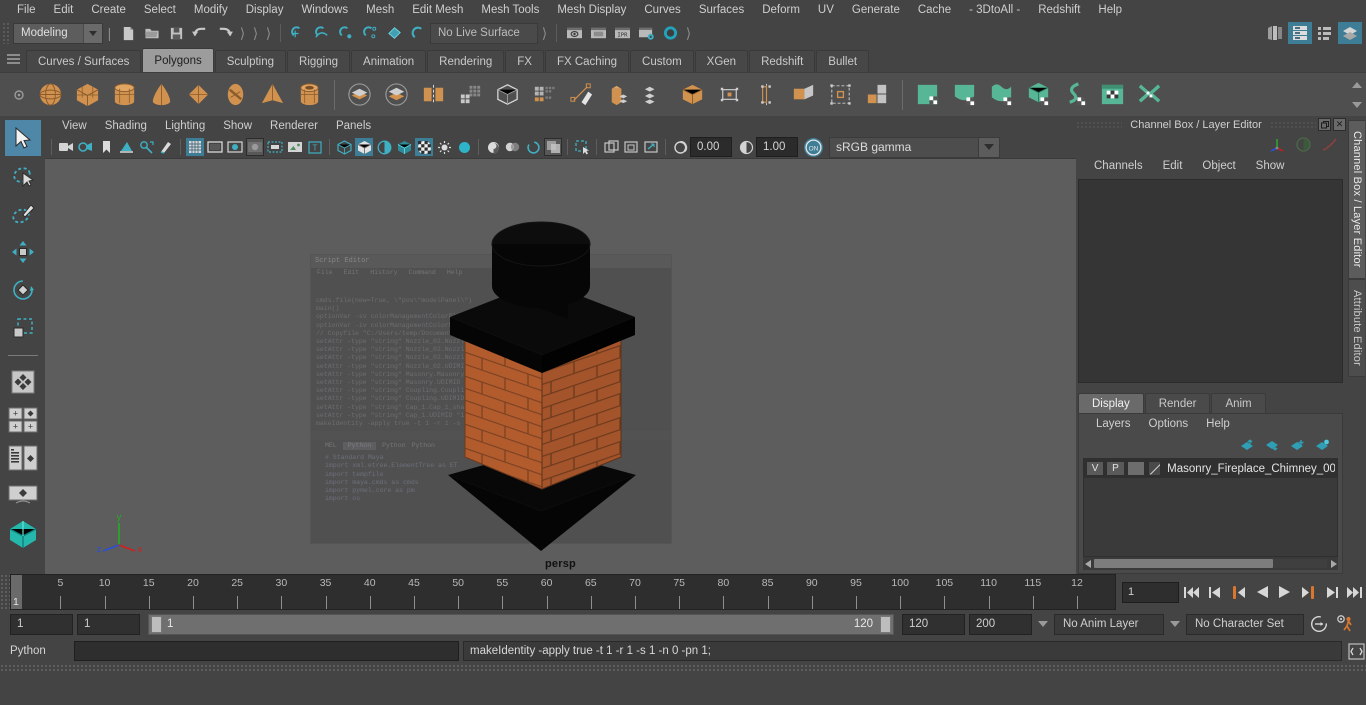 Image resolution: width=1366 pixels, height=705 pixels. Describe the element at coordinates (255, 147) in the screenshot. I see `gate-mask-icon` at that location.